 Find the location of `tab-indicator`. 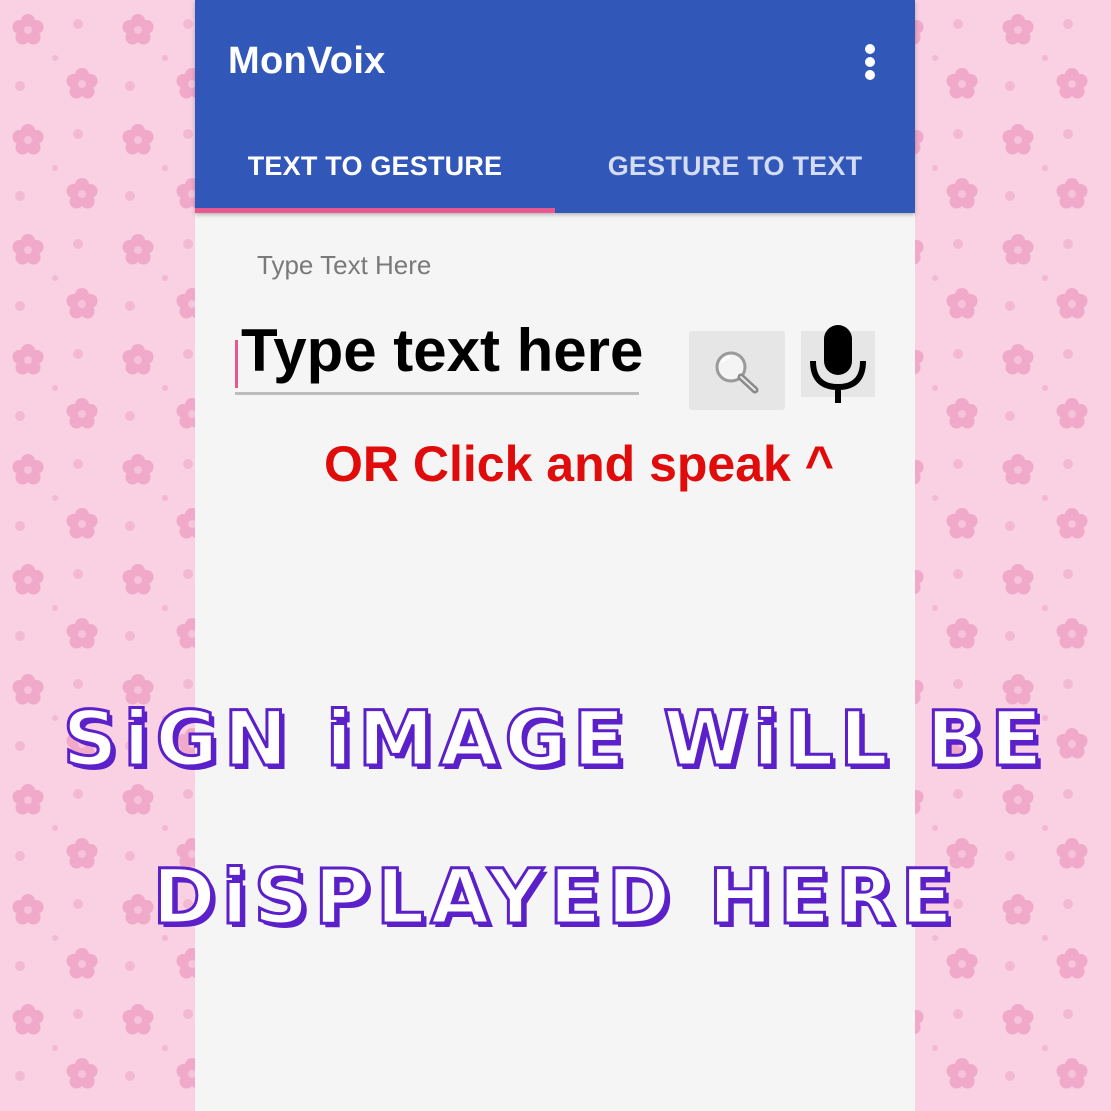

tab-indicator is located at coordinates (375, 210).